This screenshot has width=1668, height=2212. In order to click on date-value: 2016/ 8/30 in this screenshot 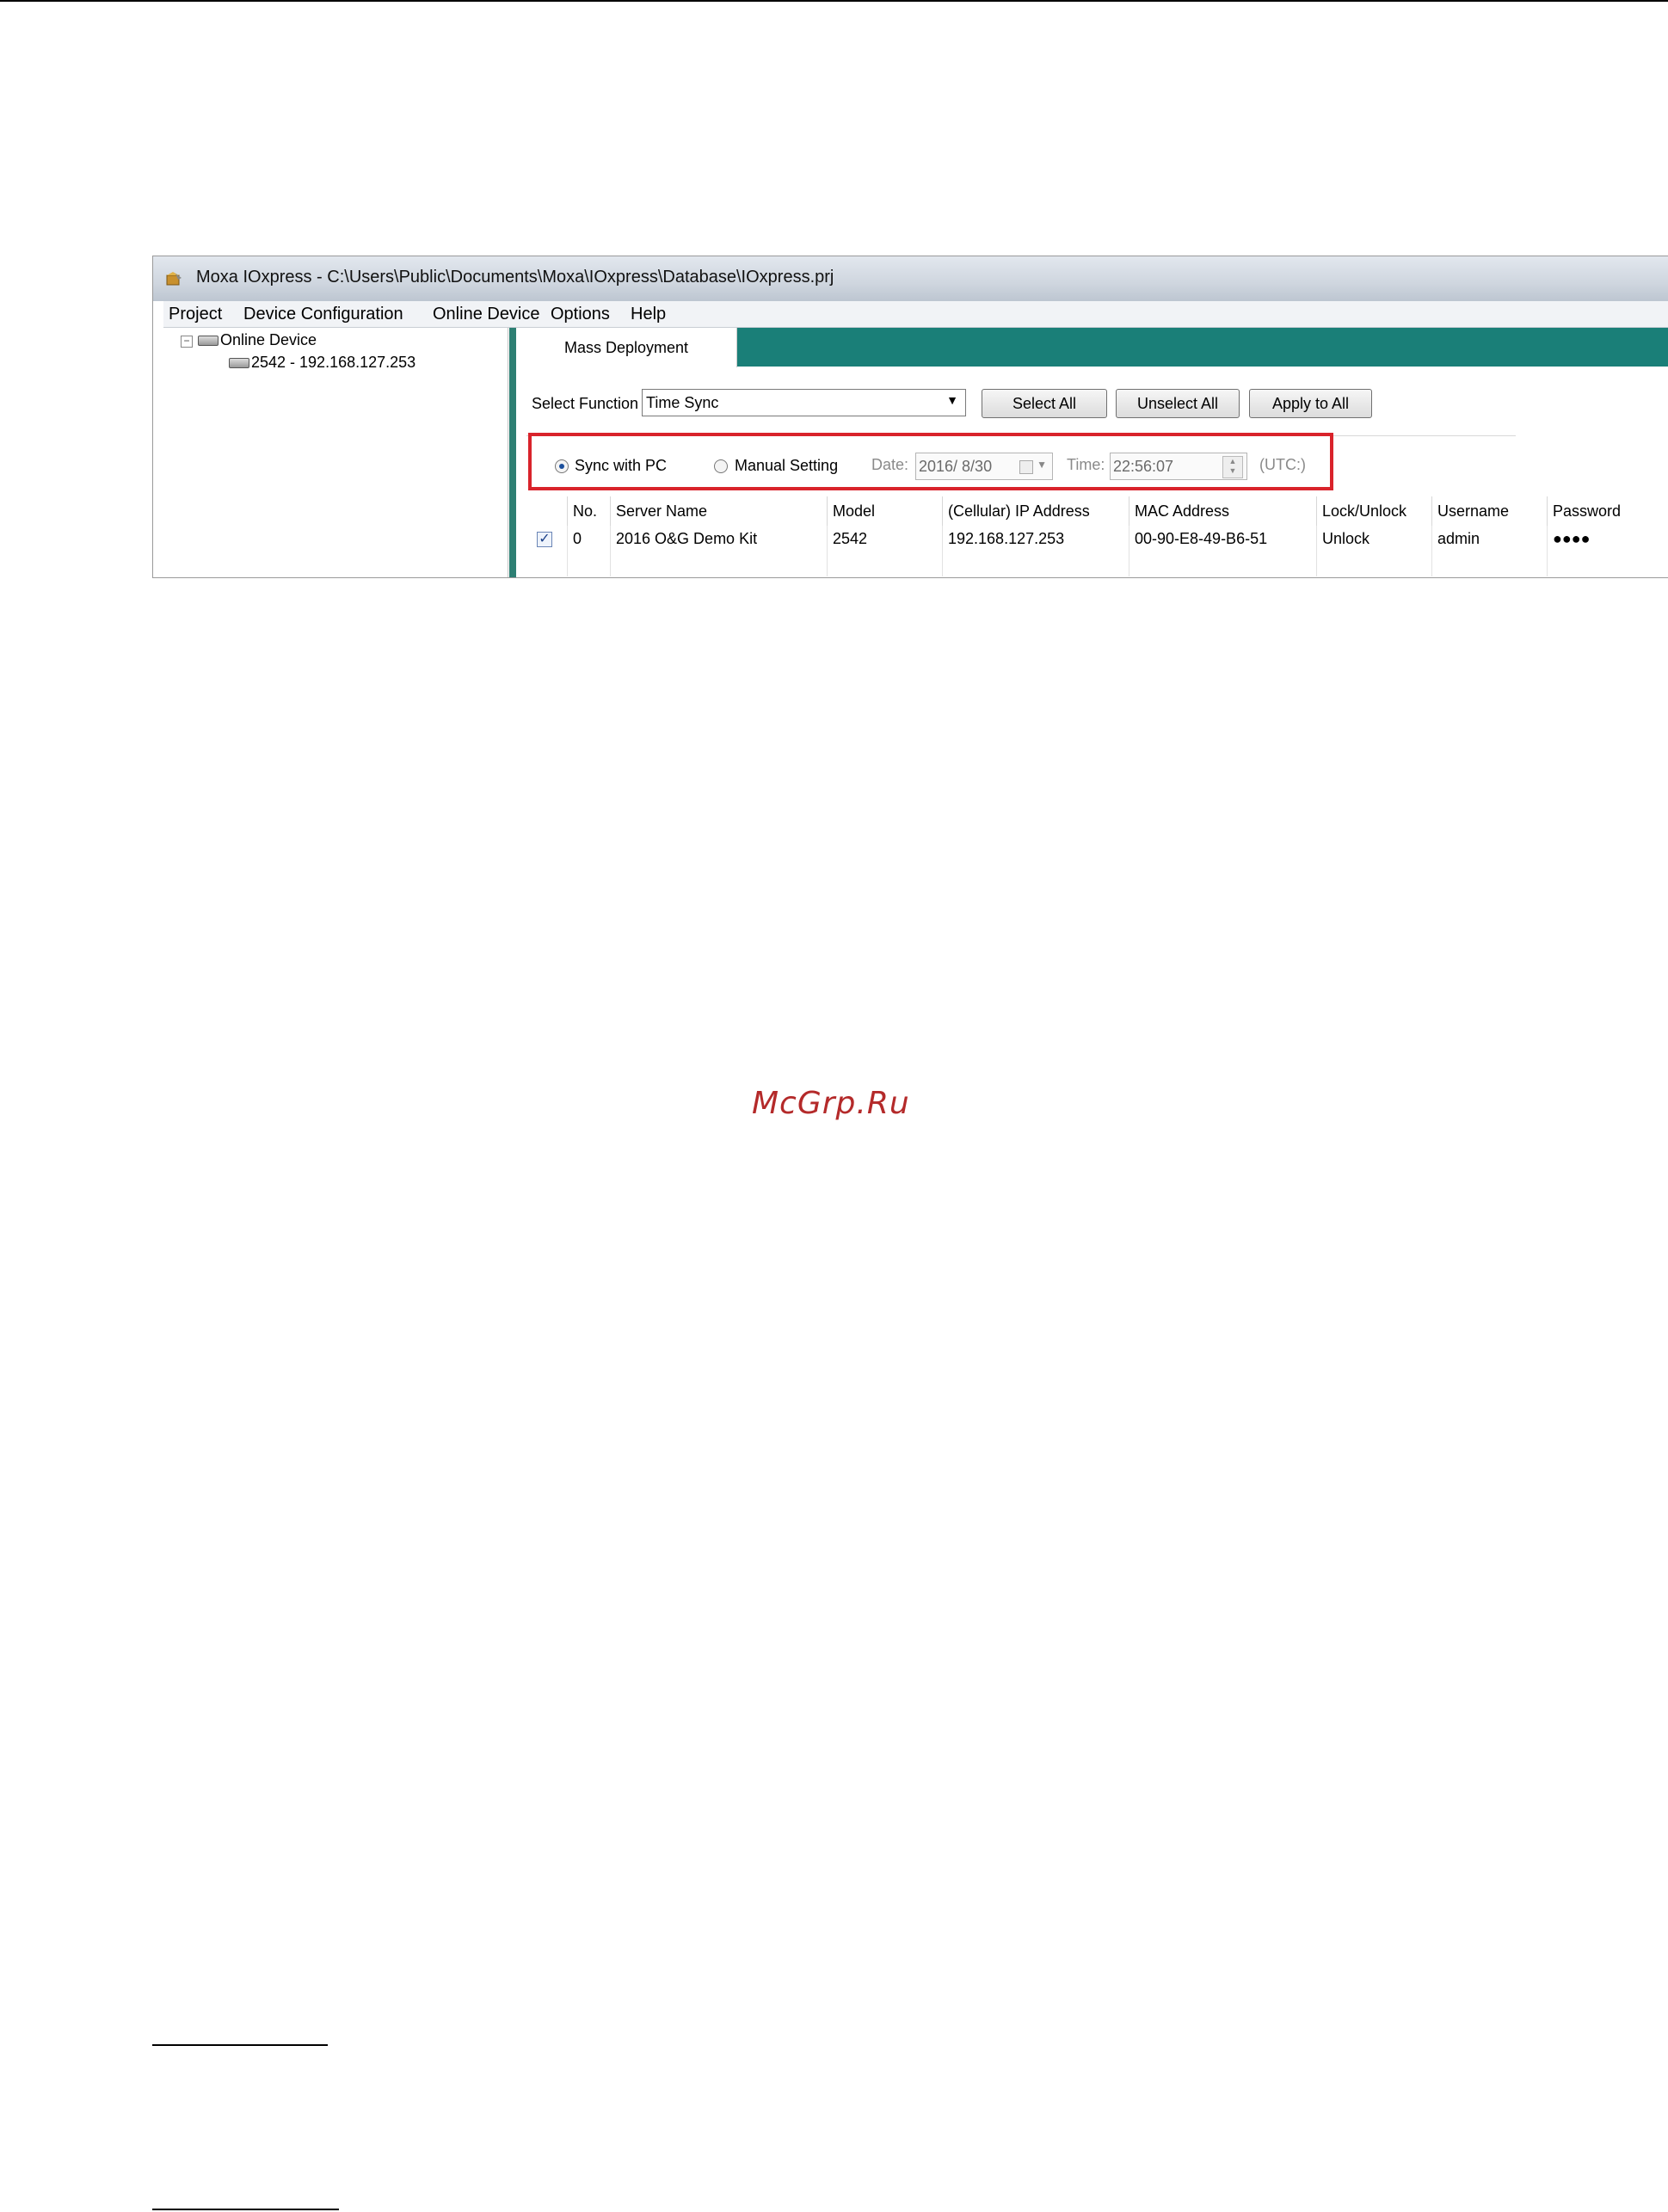, I will do `click(956, 467)`.